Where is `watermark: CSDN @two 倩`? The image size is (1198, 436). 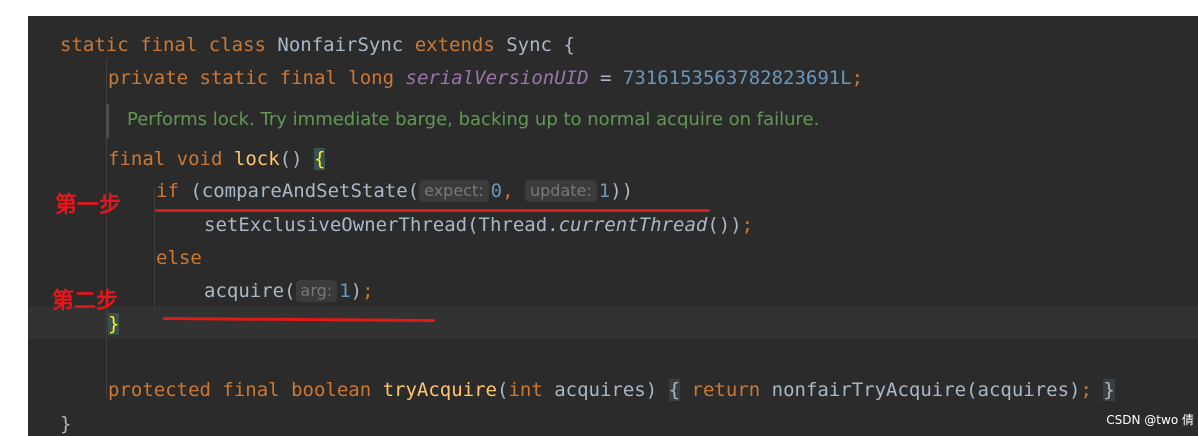
watermark: CSDN @two 倩 is located at coordinates (1150, 420).